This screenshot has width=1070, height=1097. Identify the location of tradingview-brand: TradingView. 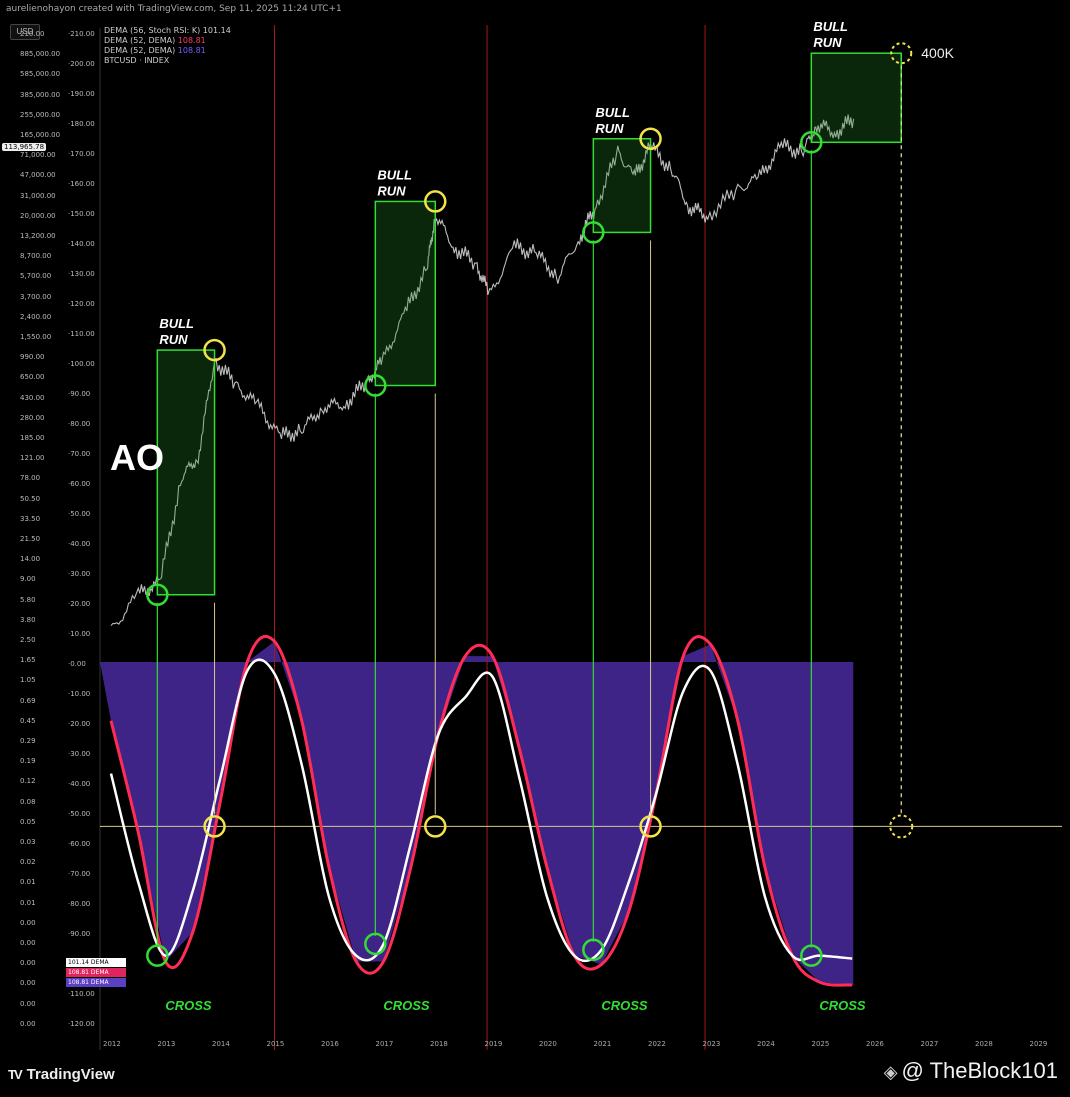
(70, 1074).